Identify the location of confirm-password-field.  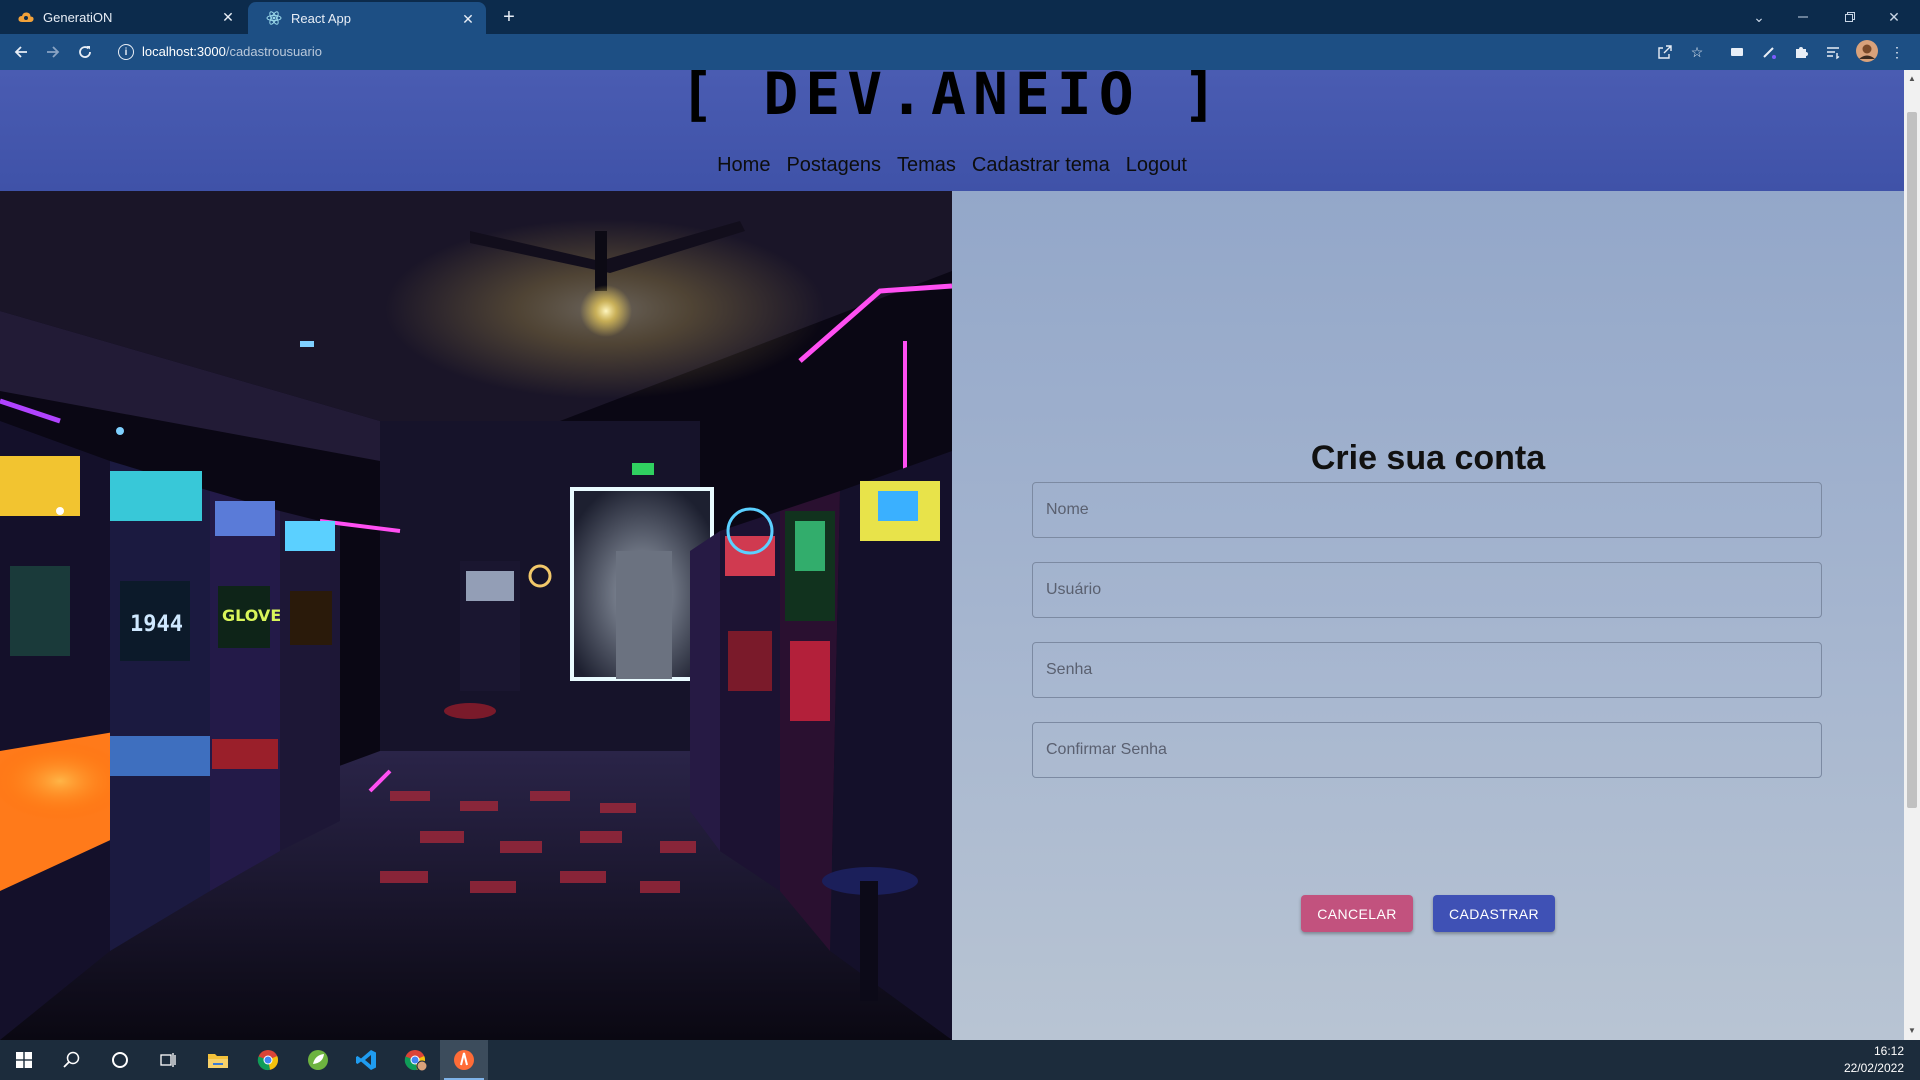
(1427, 750).